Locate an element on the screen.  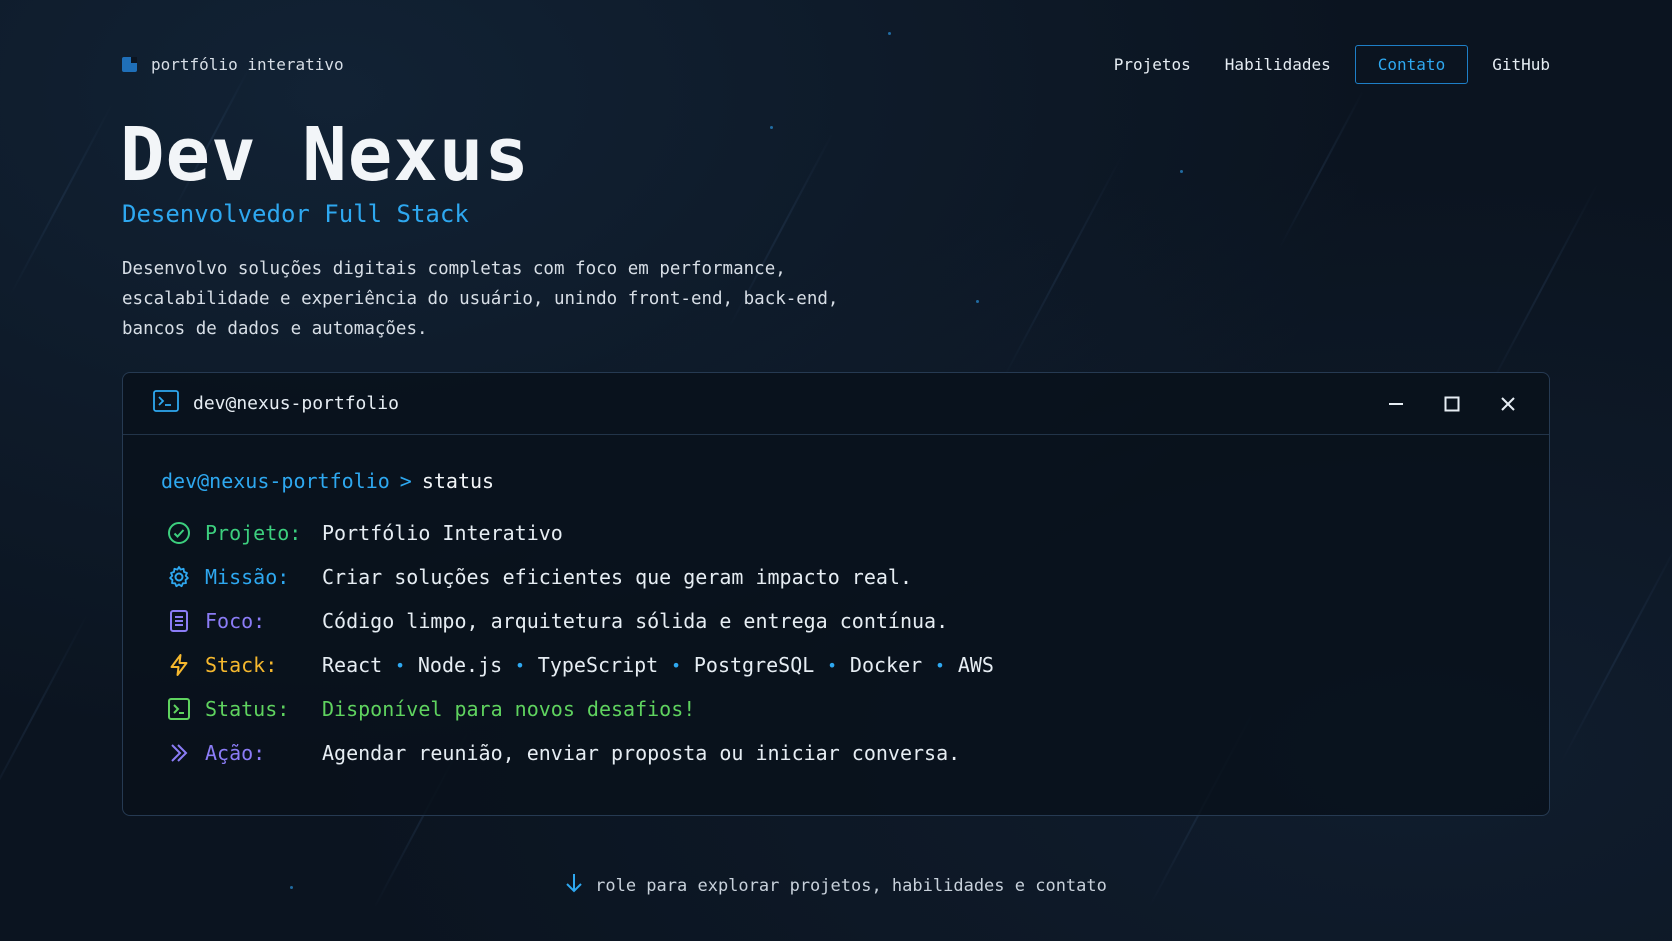
row-label: Stack: is located at coordinates (241, 665).